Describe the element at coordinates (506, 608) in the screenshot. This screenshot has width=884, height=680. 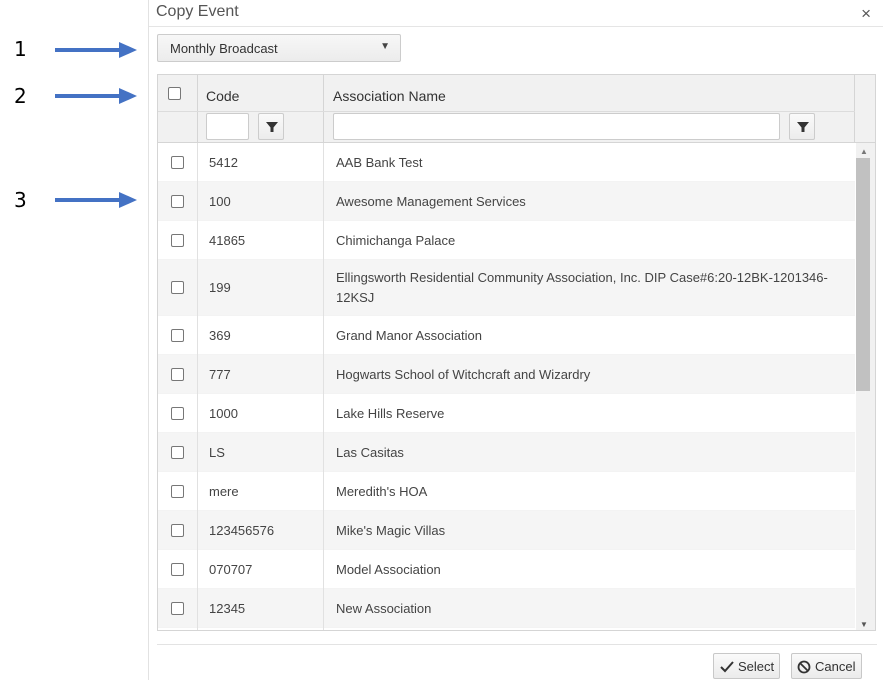
I see `table-row: 12345 New Association` at that location.